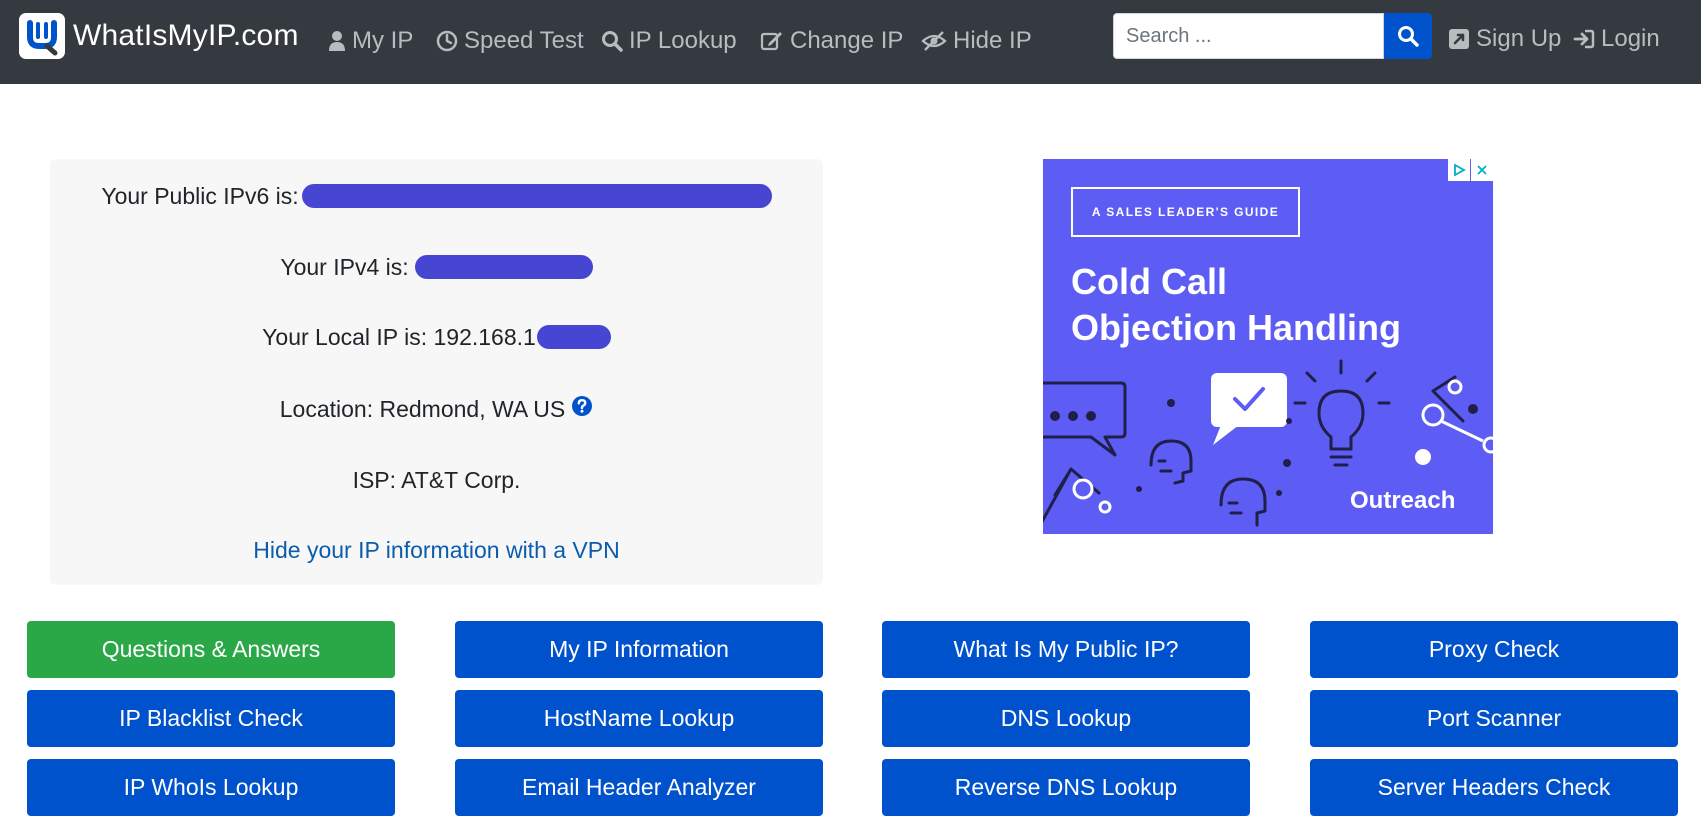 The width and height of the screenshot is (1701, 831). Describe the element at coordinates (847, 40) in the screenshot. I see `nav-change-ip-label: Change IP` at that location.